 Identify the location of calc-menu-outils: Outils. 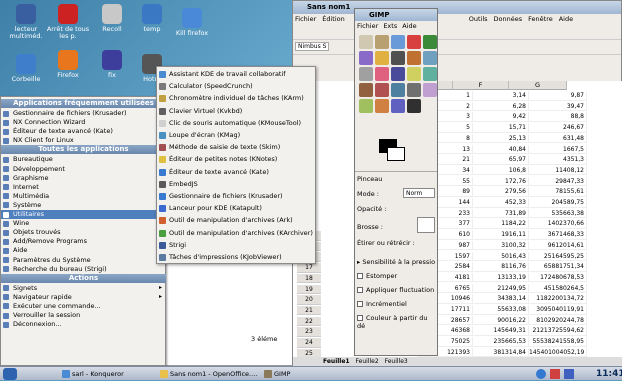
(478, 19).